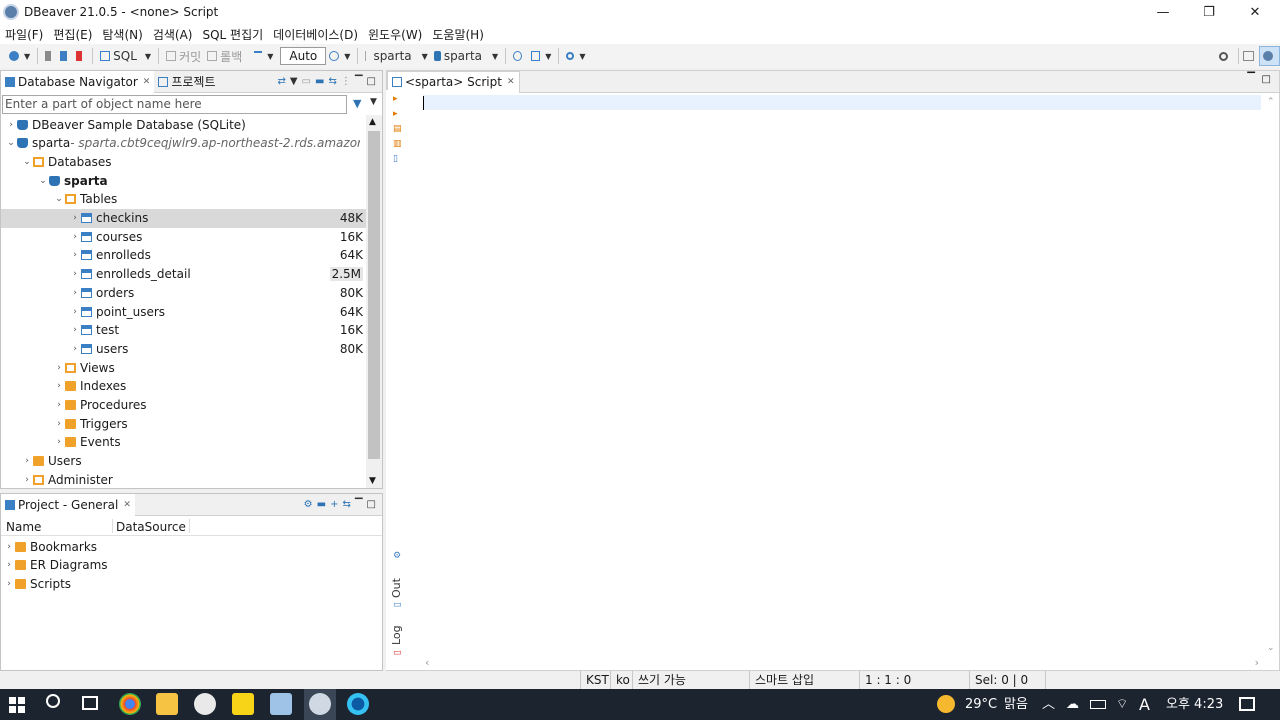 This screenshot has height=720, width=1280. Describe the element at coordinates (53, 701) in the screenshot. I see `search-icon` at that location.